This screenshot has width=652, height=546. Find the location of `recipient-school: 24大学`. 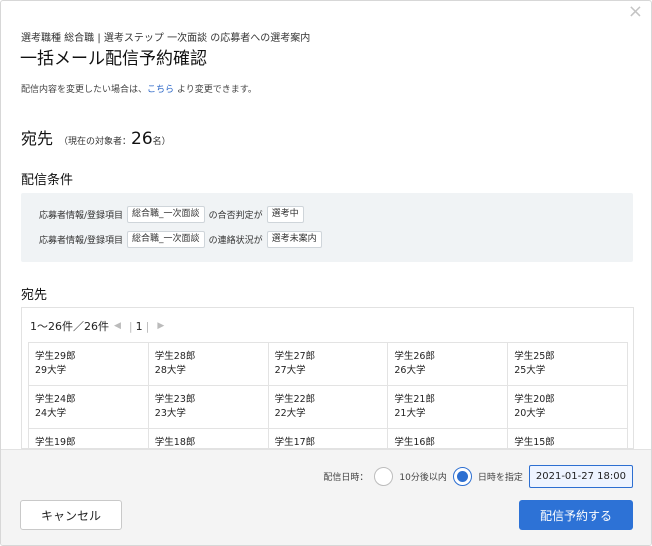

recipient-school: 24大学 is located at coordinates (51, 413).